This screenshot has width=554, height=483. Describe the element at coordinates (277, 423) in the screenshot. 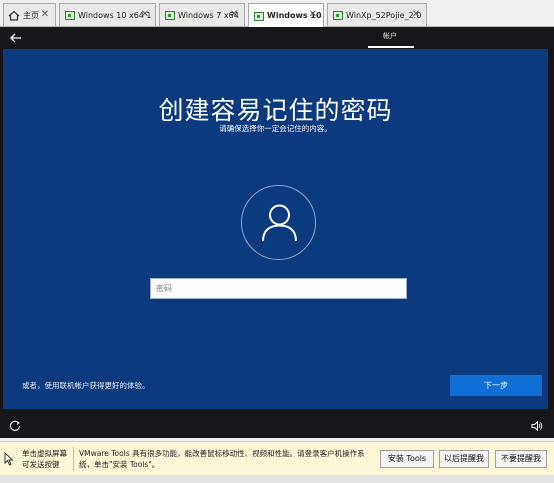

I see `oobe-bottom-bar` at that location.